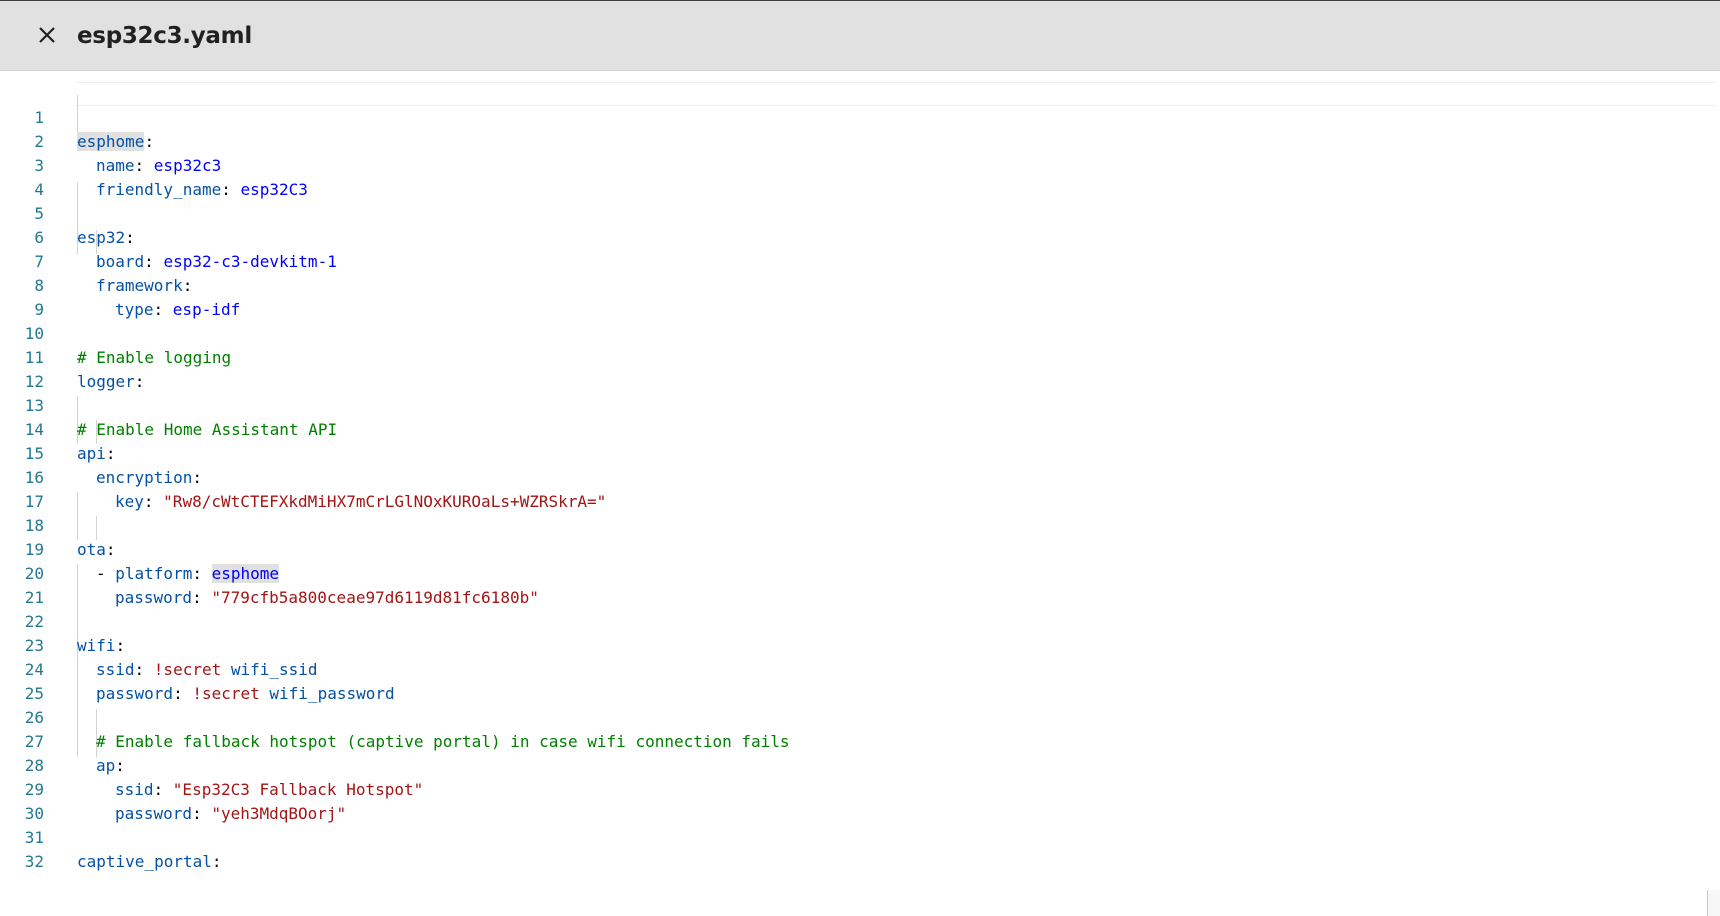  I want to click on code-line: 31 captive_portal:, so click(860, 836).